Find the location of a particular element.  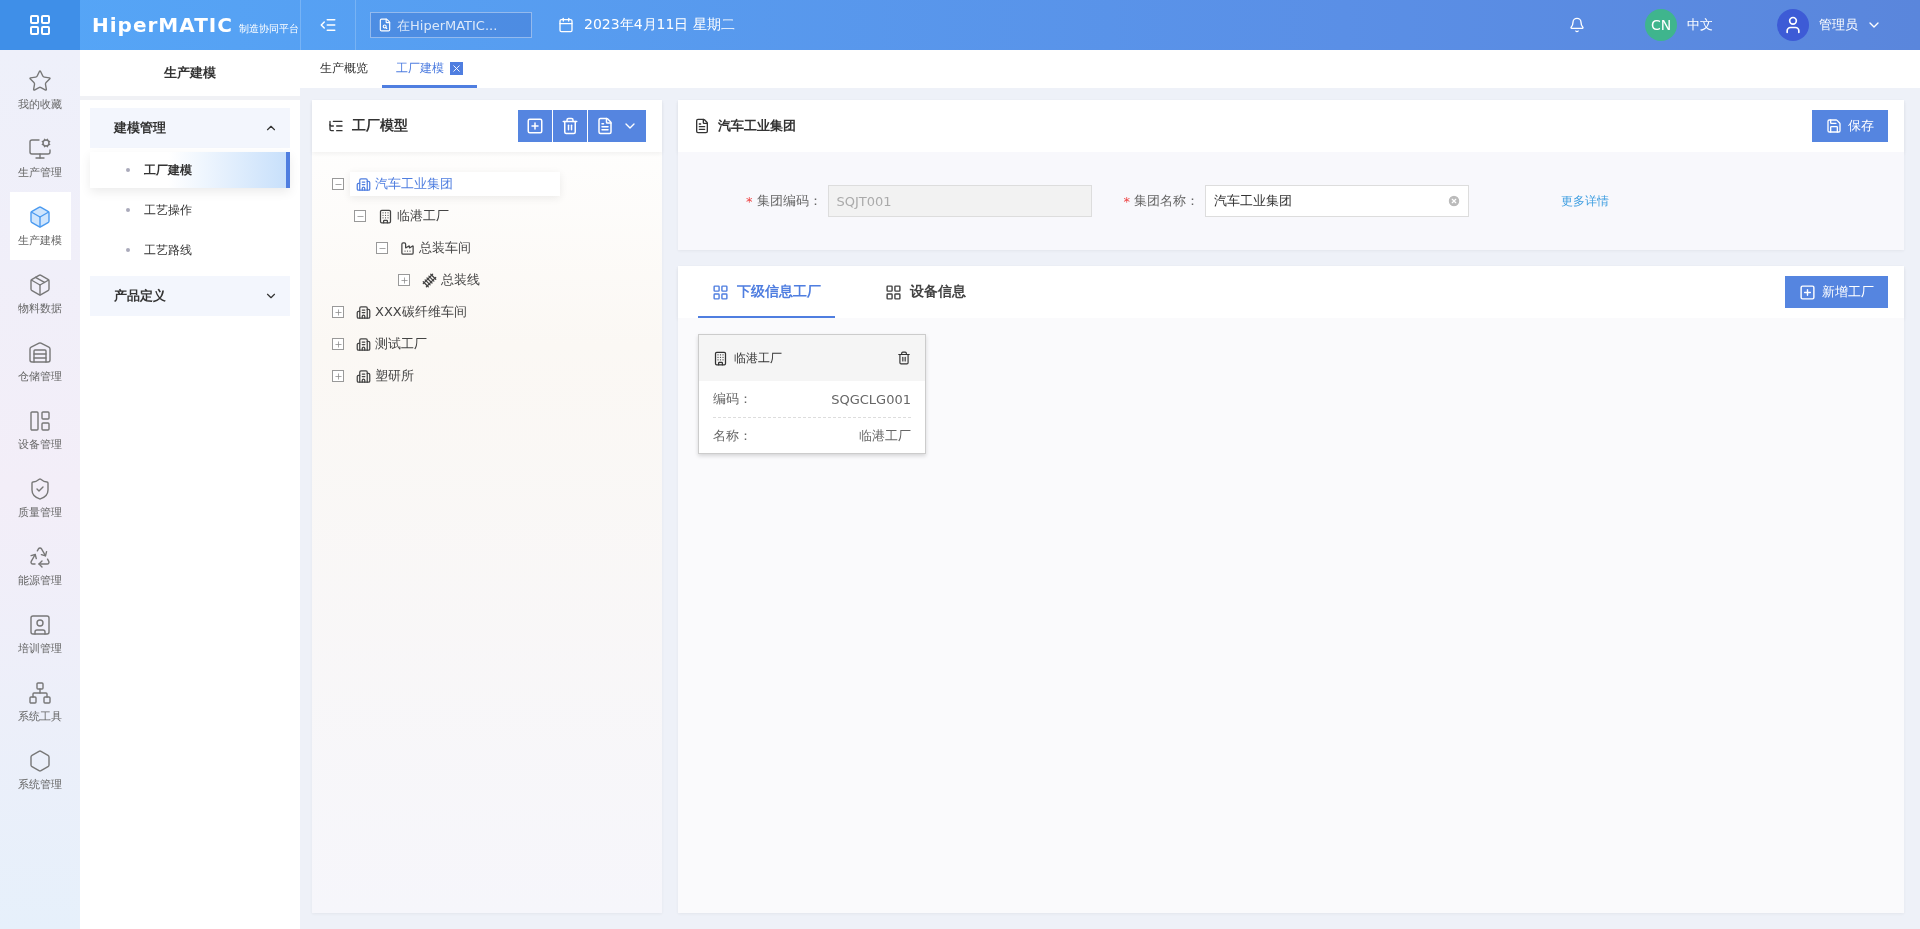

nav-item: 我的收藏 is located at coordinates (40, 90).